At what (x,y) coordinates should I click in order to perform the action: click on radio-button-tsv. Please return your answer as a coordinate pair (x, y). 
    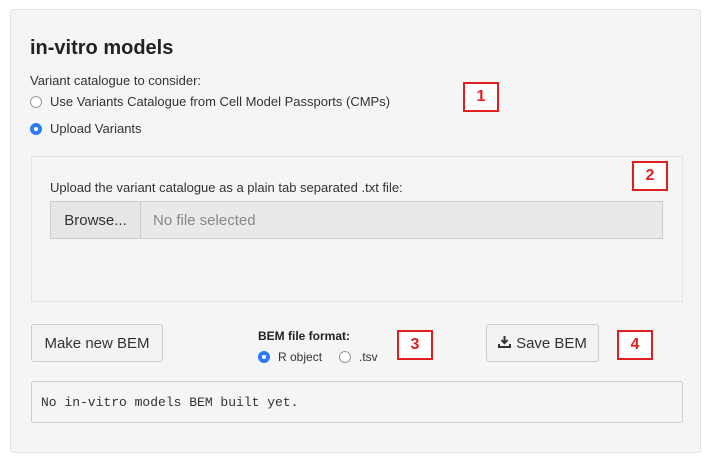
    Looking at the image, I should click on (345, 357).